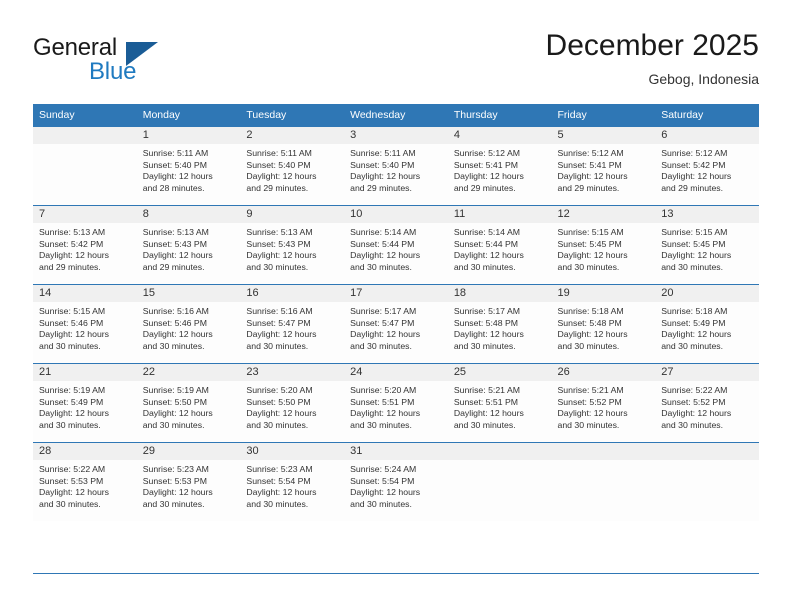 This screenshot has width=792, height=612. I want to click on sunrise-text: Sunrise: 5:23 AM, so click(175, 469).